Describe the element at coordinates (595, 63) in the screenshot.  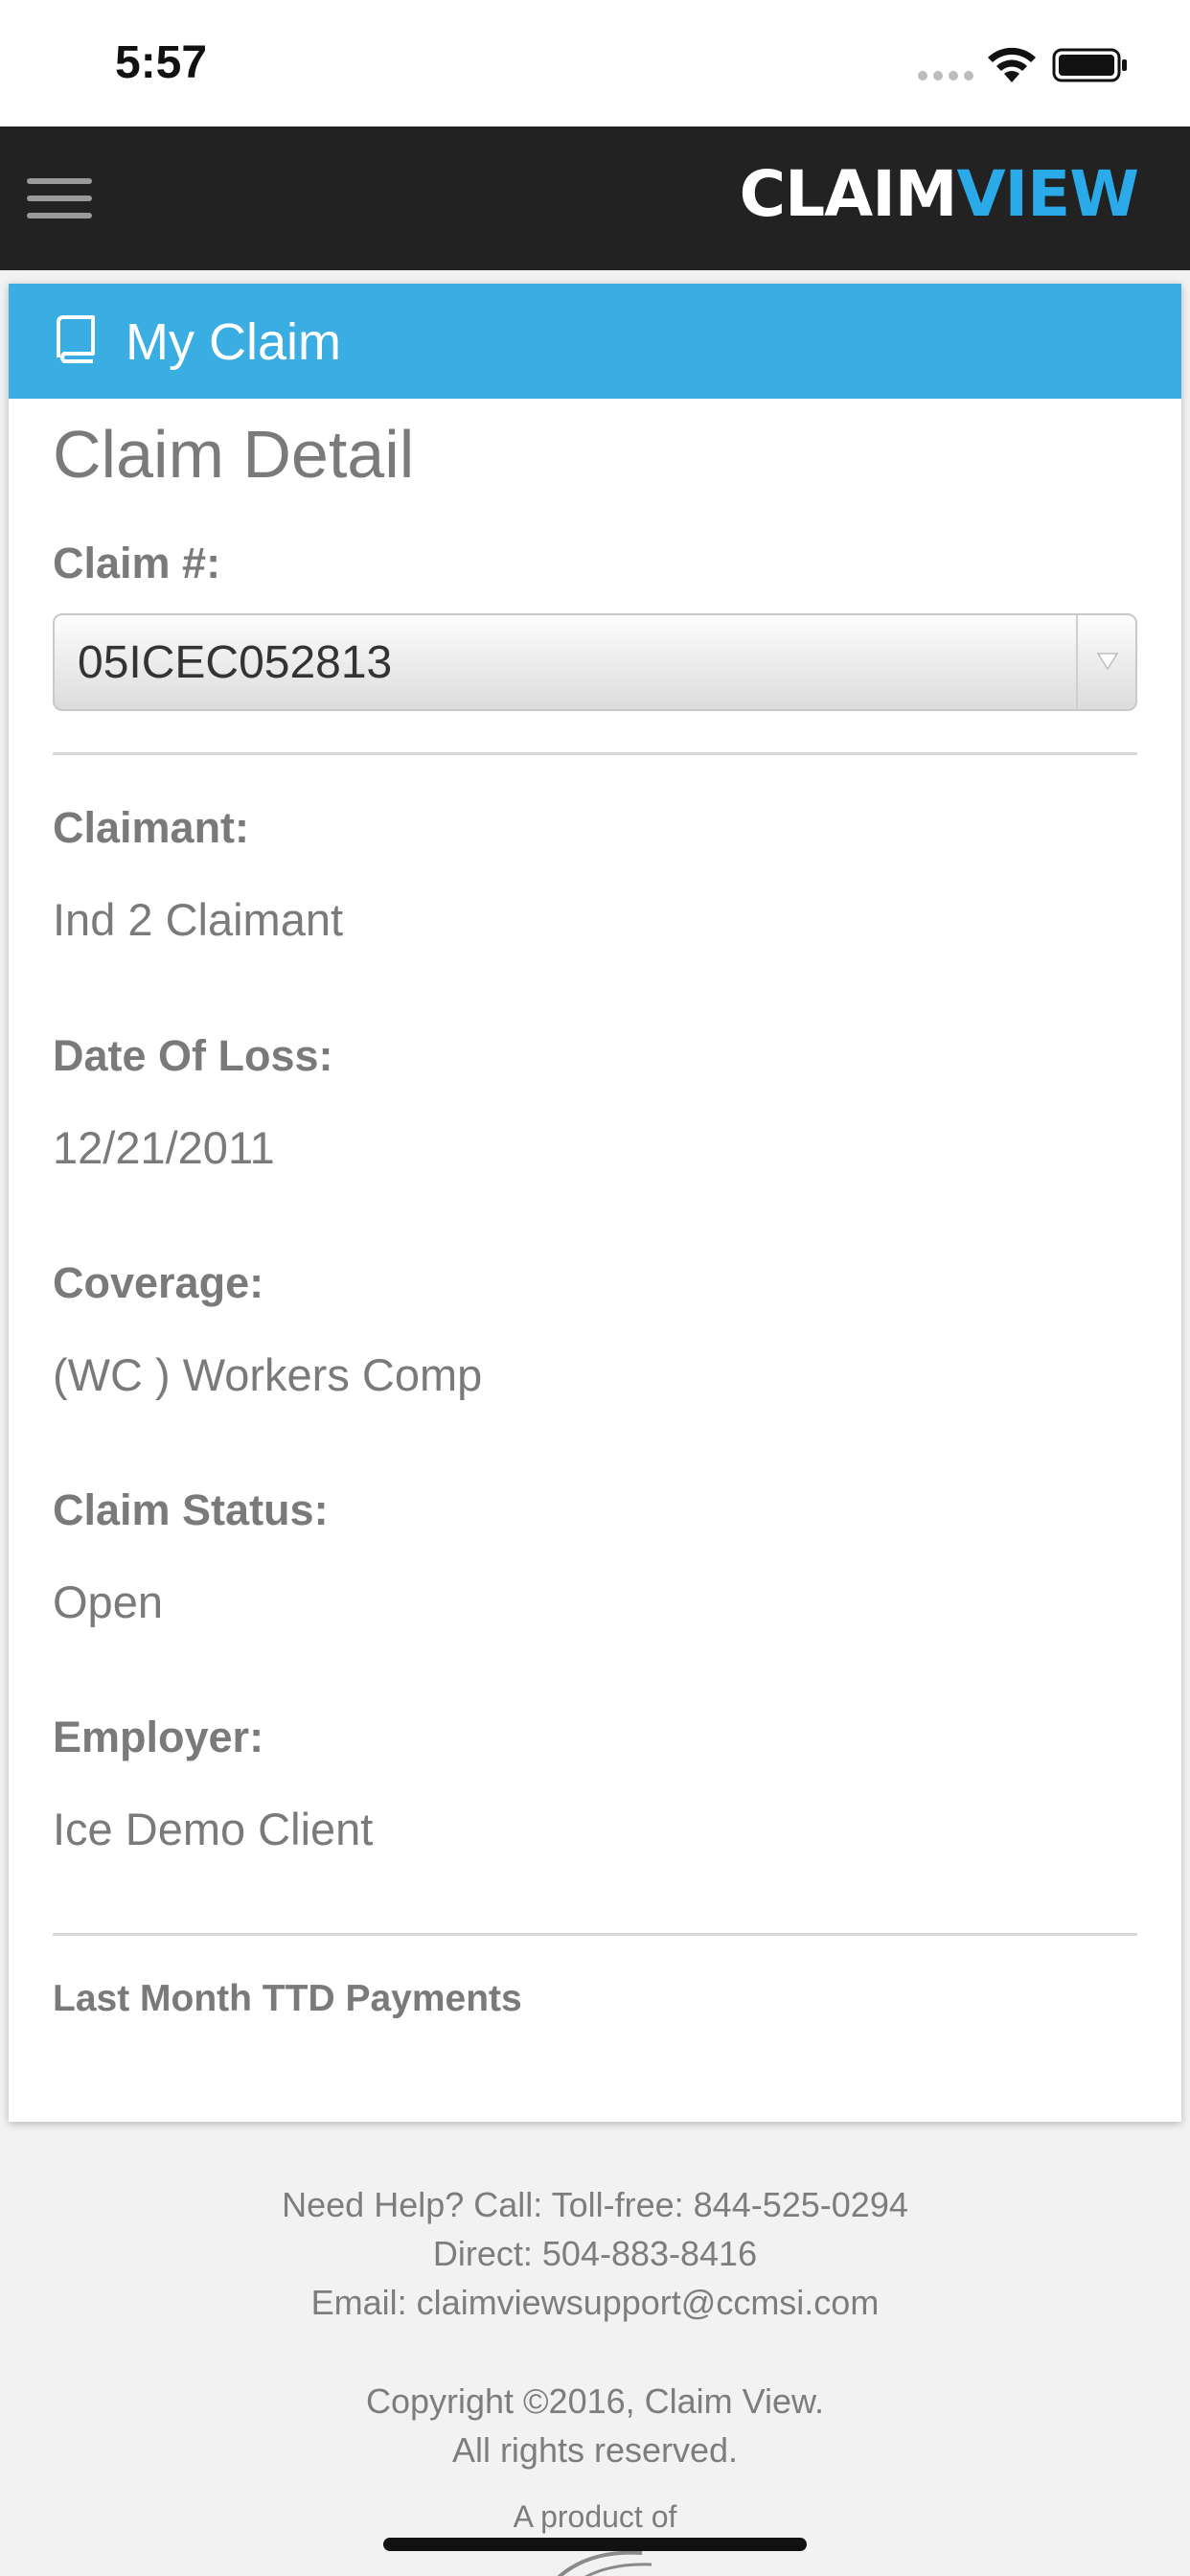
I see `status-bar: 5:57` at that location.